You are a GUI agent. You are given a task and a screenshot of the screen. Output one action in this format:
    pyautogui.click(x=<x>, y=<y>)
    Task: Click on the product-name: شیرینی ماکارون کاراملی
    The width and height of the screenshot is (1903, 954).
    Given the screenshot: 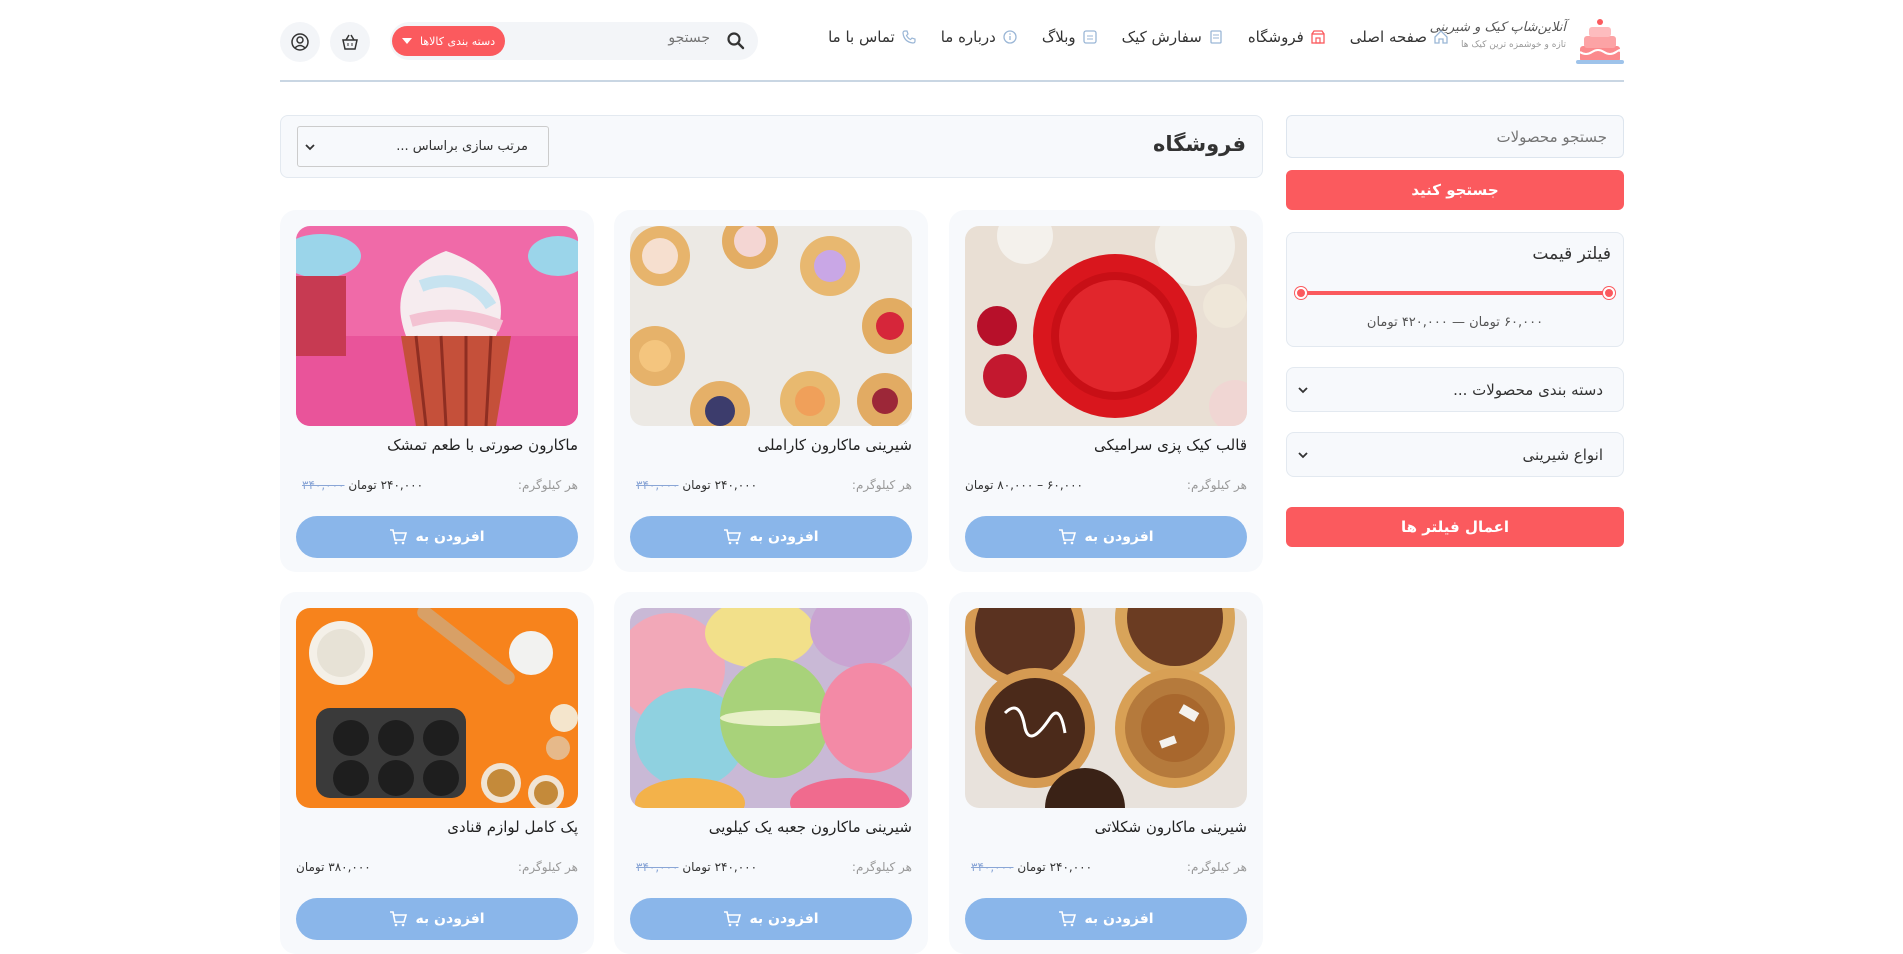 What is the action you would take?
    pyautogui.click(x=834, y=445)
    